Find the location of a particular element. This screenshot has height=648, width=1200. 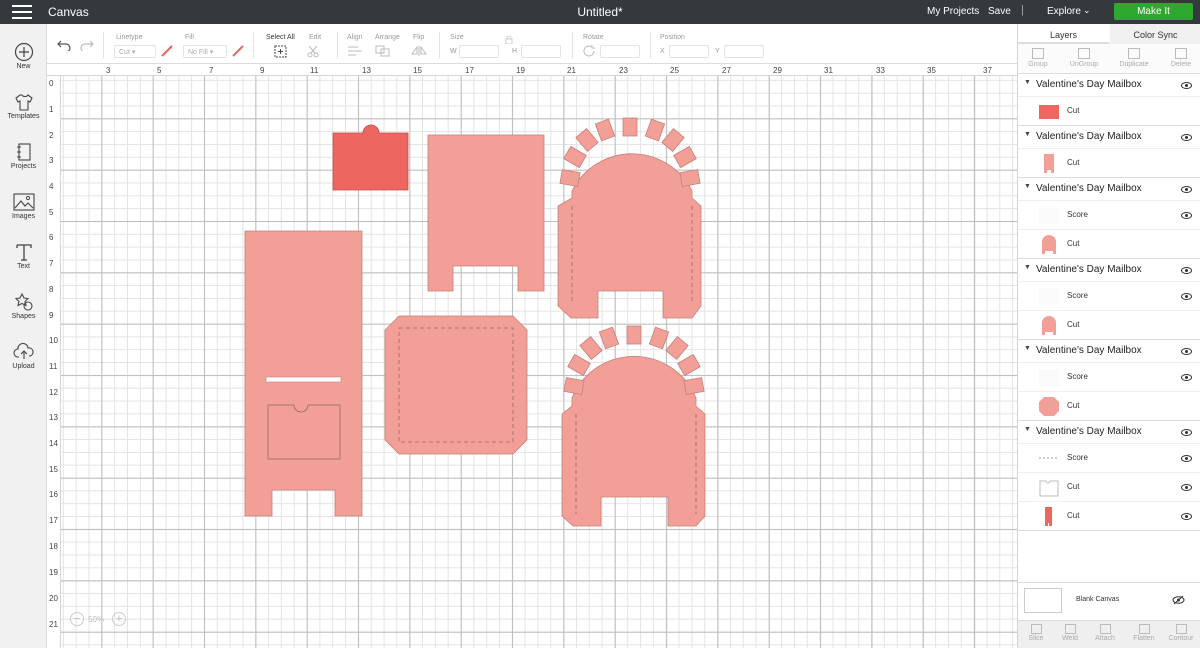

attach-button: Attach is located at coordinates (1105, 633).